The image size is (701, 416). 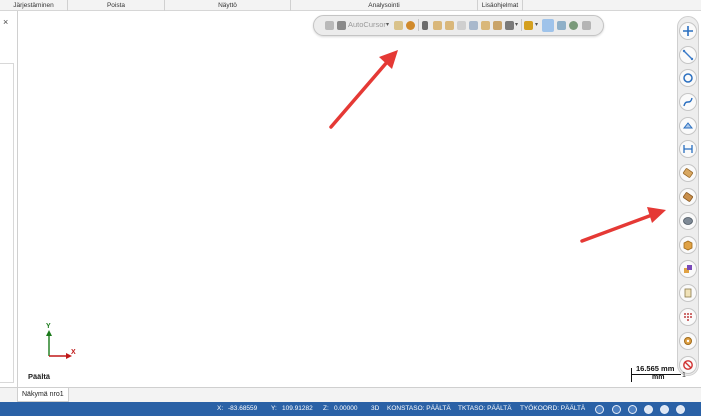 I want to click on cube-icon, so click(x=688, y=245).